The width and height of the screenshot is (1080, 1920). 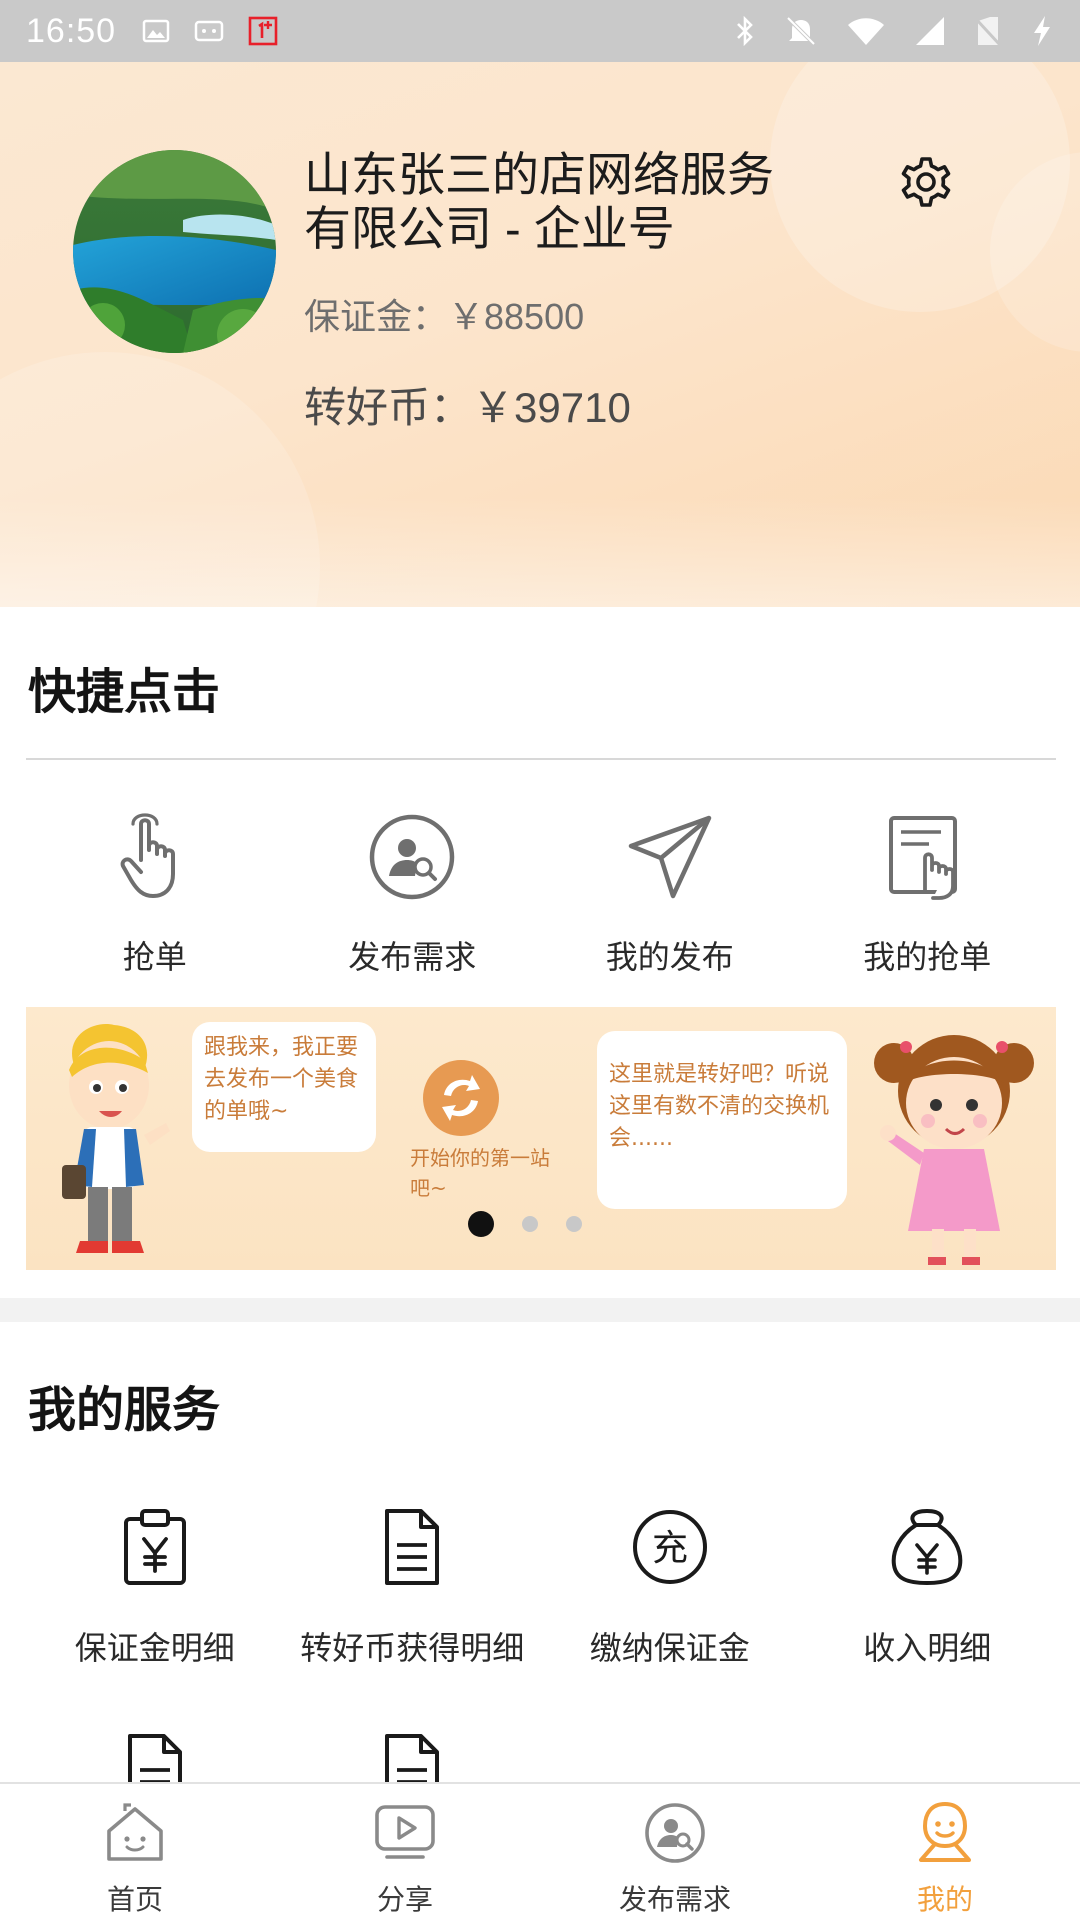 What do you see at coordinates (540, 552) in the screenshot?
I see `header-fade` at bounding box center [540, 552].